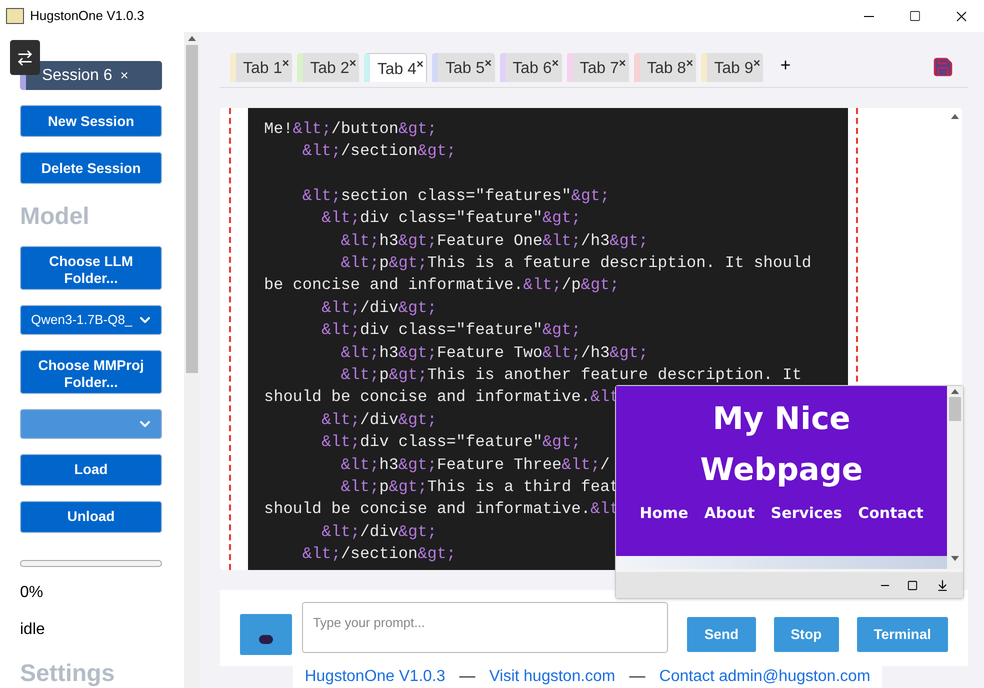 The height and width of the screenshot is (688, 984). I want to click on code-line: &lt;section class="features"&gt;, so click(455, 196).